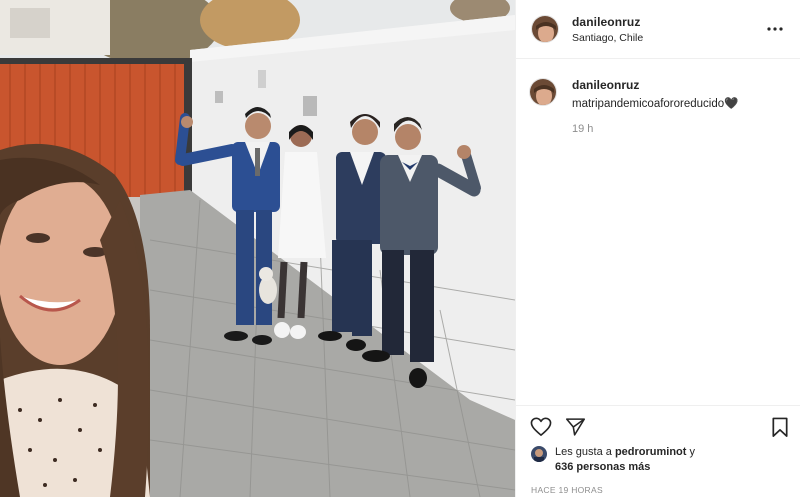 The image size is (800, 497). I want to click on bookmark-shape, so click(780, 427).